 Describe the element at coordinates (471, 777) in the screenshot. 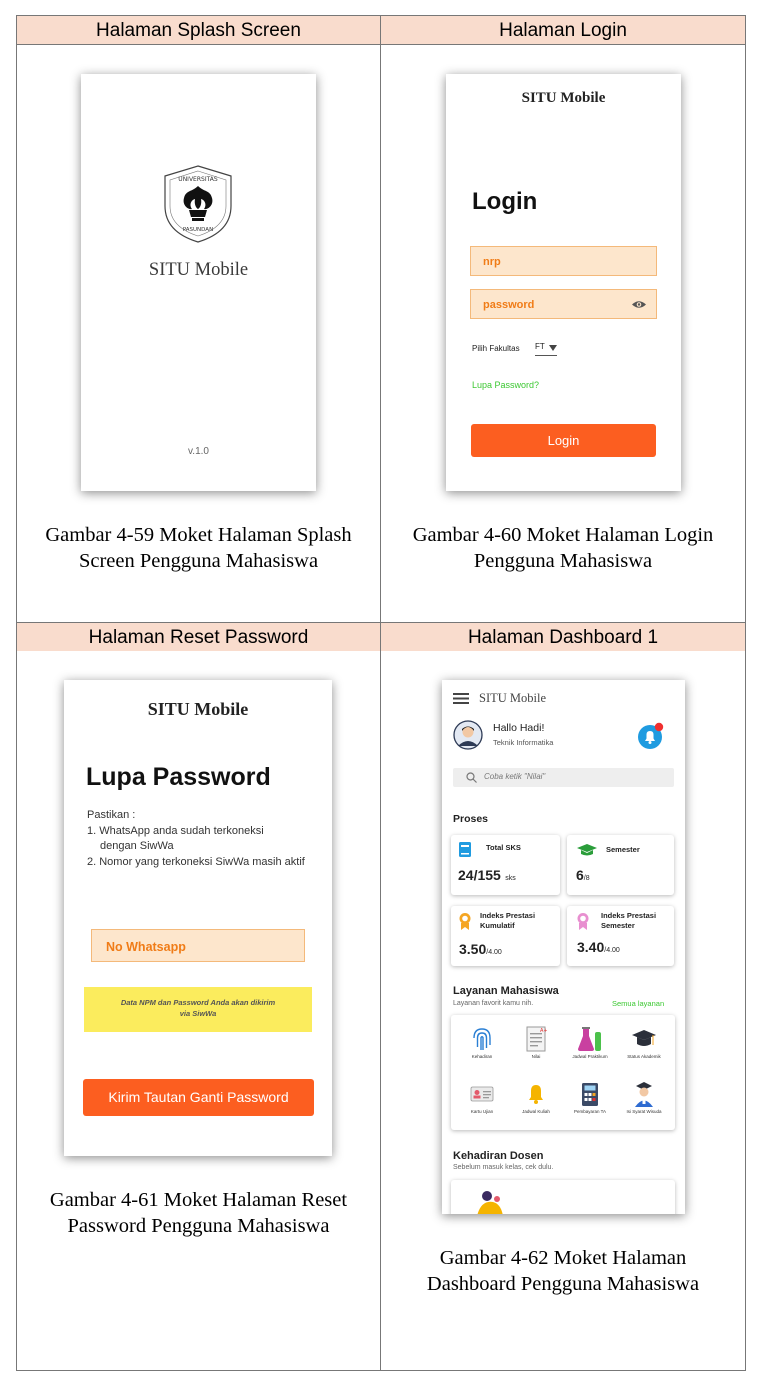

I see `search-icon` at that location.